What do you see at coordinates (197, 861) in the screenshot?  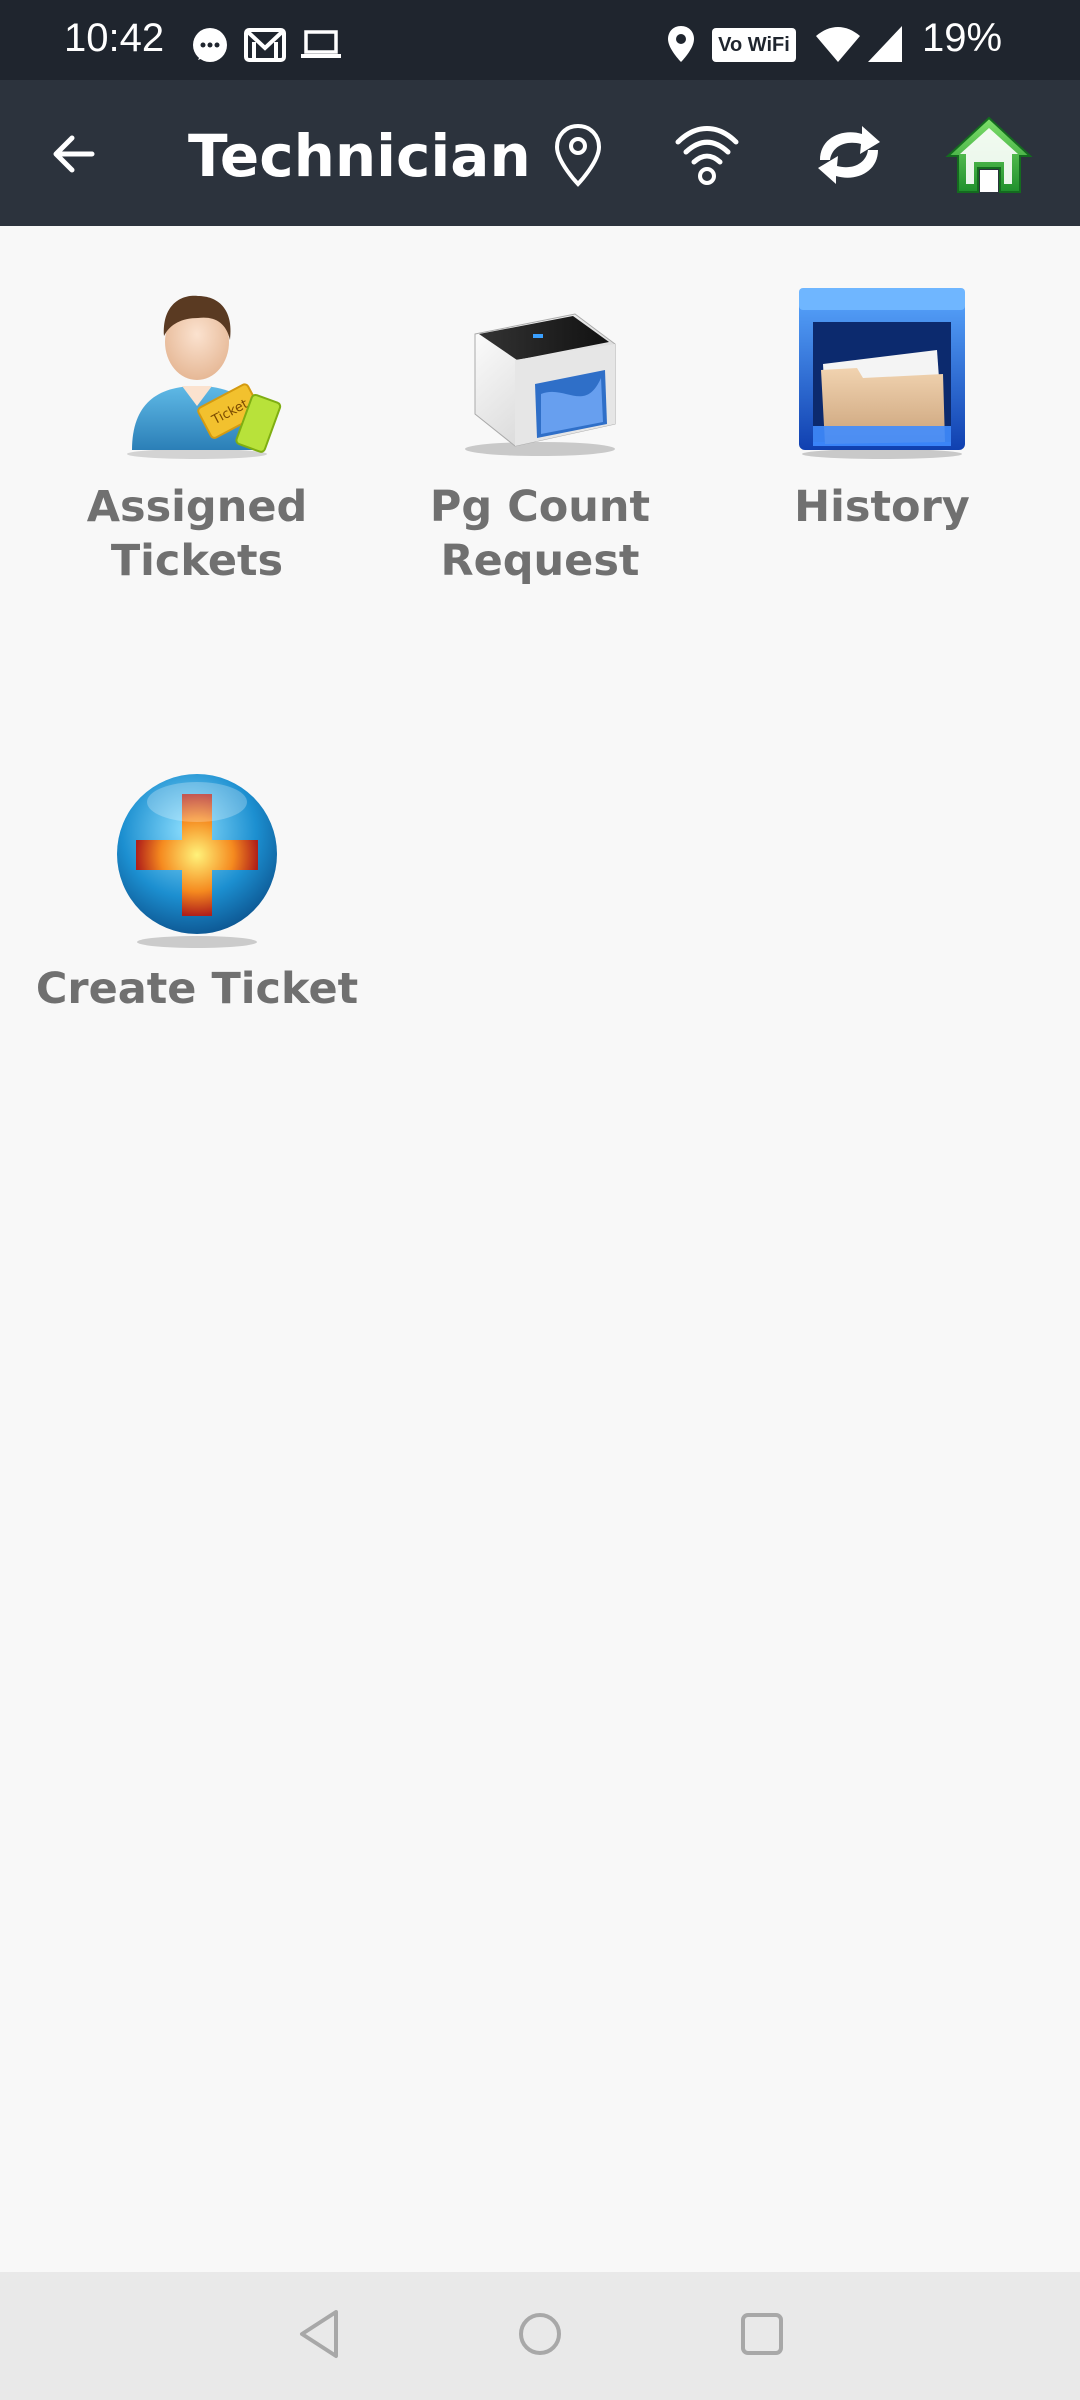 I see `create-ticket-plus-icon` at bounding box center [197, 861].